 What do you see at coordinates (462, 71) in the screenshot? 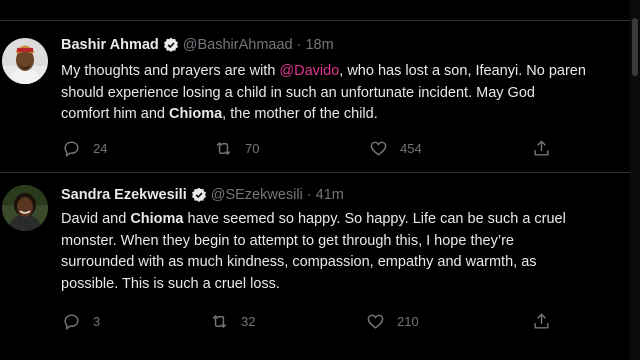
I see `text-segment: , who has lost a son, Ifeanyi. No paren` at bounding box center [462, 71].